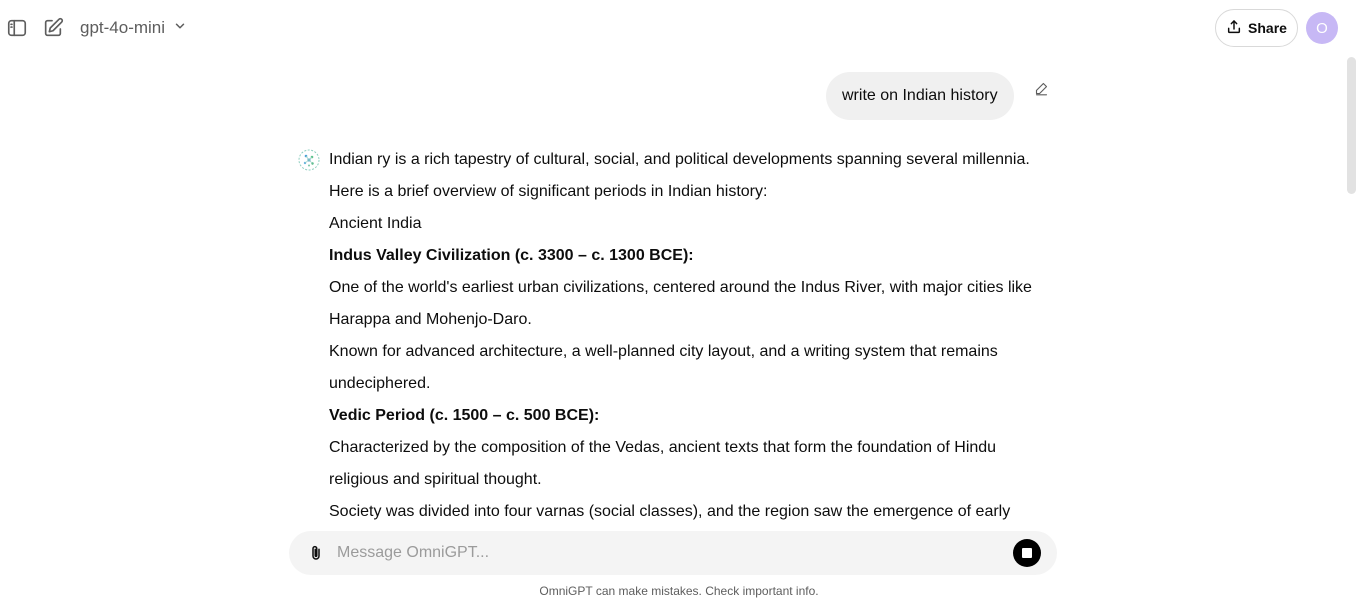 This screenshot has height=607, width=1358. I want to click on stop-button, so click(1027, 553).